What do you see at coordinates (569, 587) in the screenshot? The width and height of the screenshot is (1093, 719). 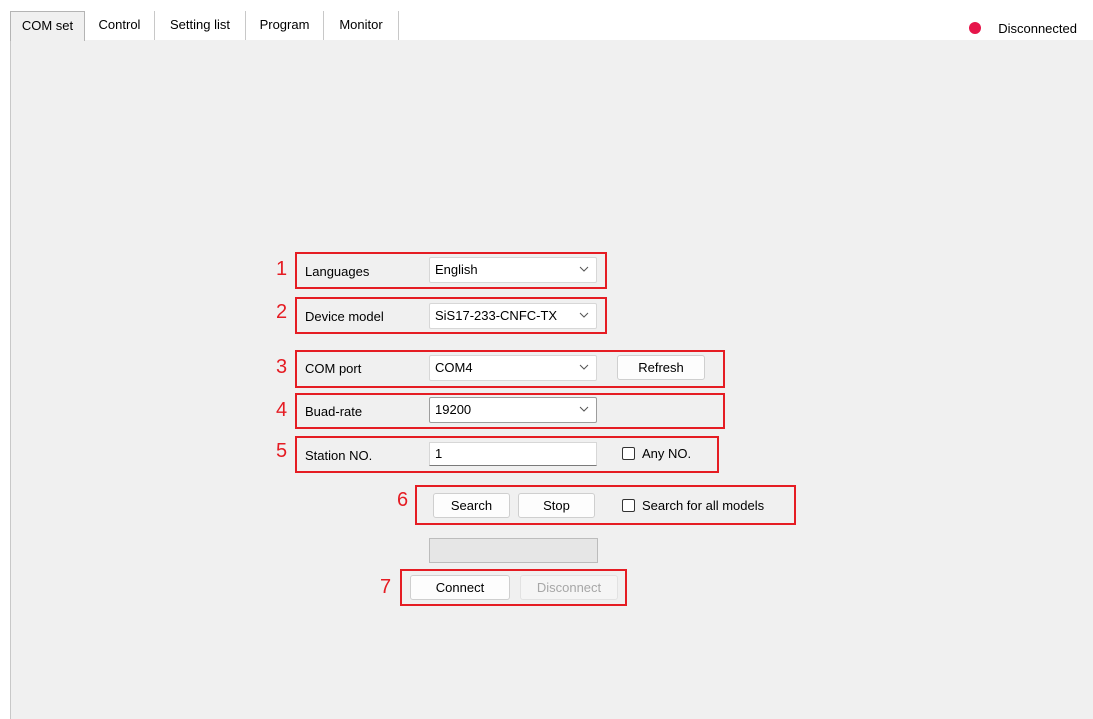 I see `disconnect-button: Disconnect` at bounding box center [569, 587].